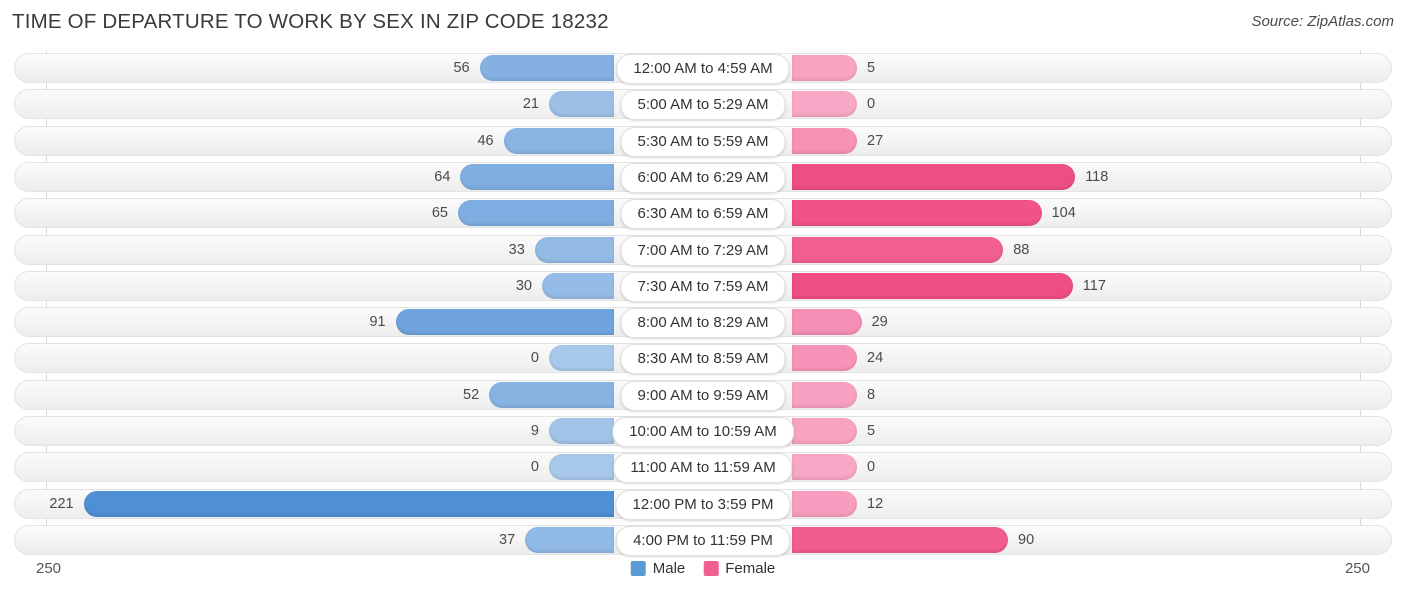 This screenshot has height=595, width=1406. Describe the element at coordinates (61, 503) in the screenshot. I see `value-label-male: 221` at that location.